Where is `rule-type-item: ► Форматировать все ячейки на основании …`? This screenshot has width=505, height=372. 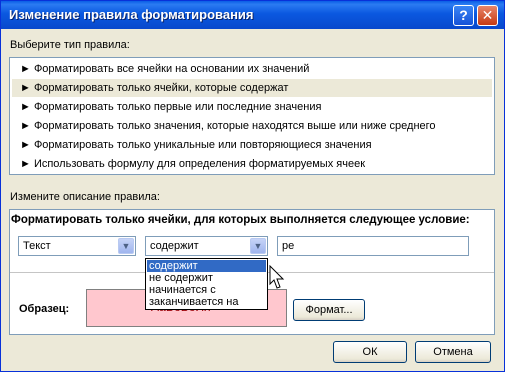 rule-type-item: ► Форматировать все ячейки на основании … is located at coordinates (252, 69).